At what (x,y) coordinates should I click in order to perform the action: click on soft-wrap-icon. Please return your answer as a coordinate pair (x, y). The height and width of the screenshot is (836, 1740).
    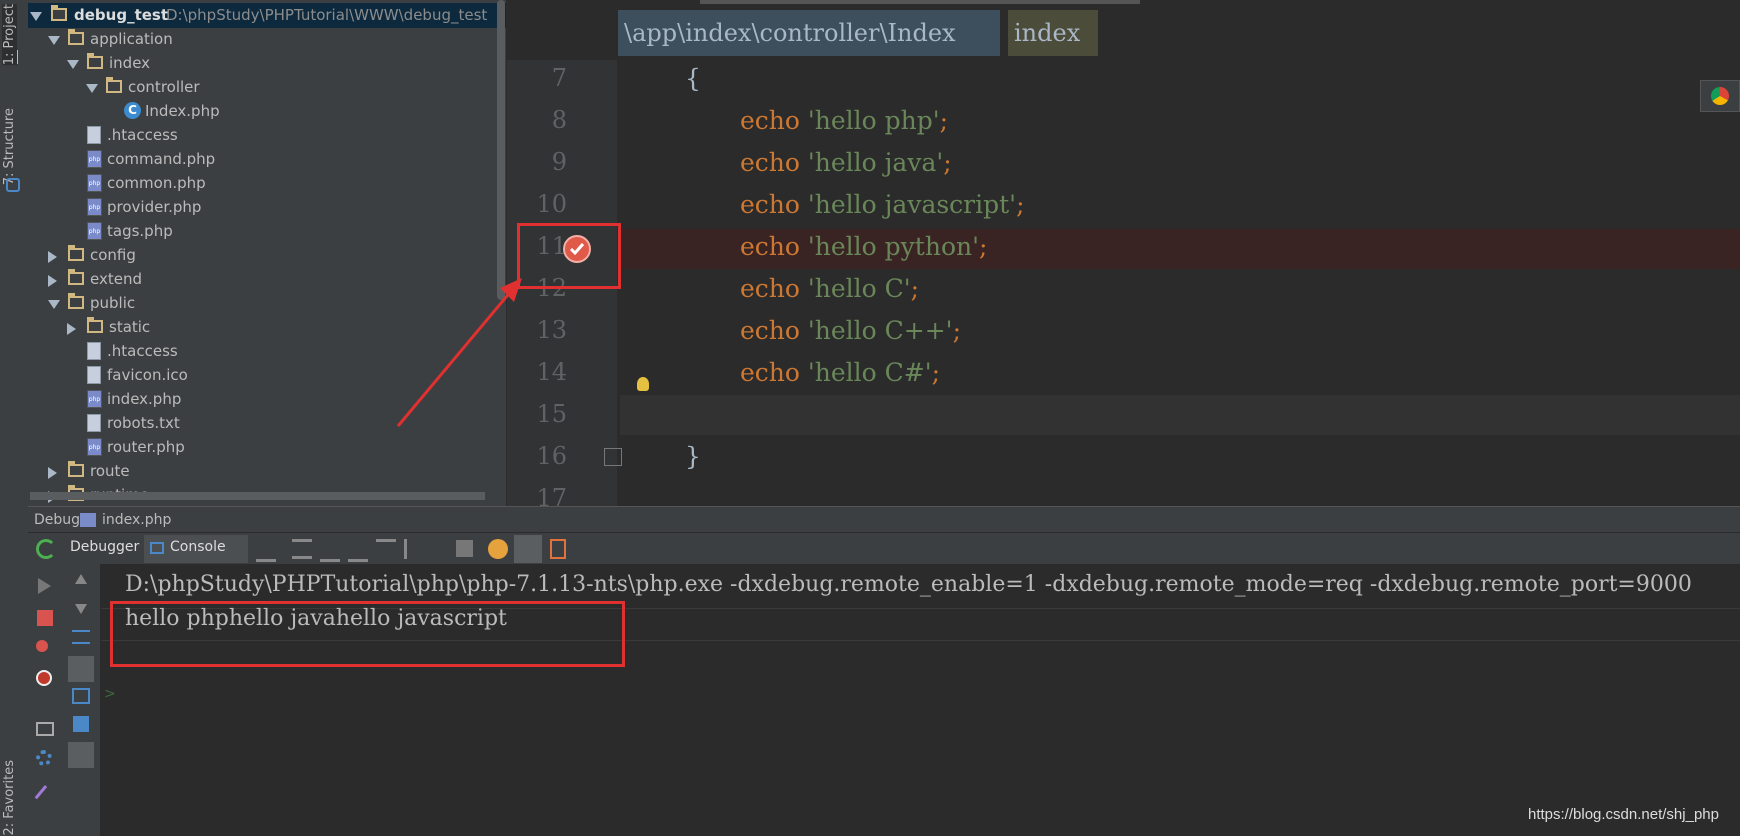
    Looking at the image, I should click on (81, 637).